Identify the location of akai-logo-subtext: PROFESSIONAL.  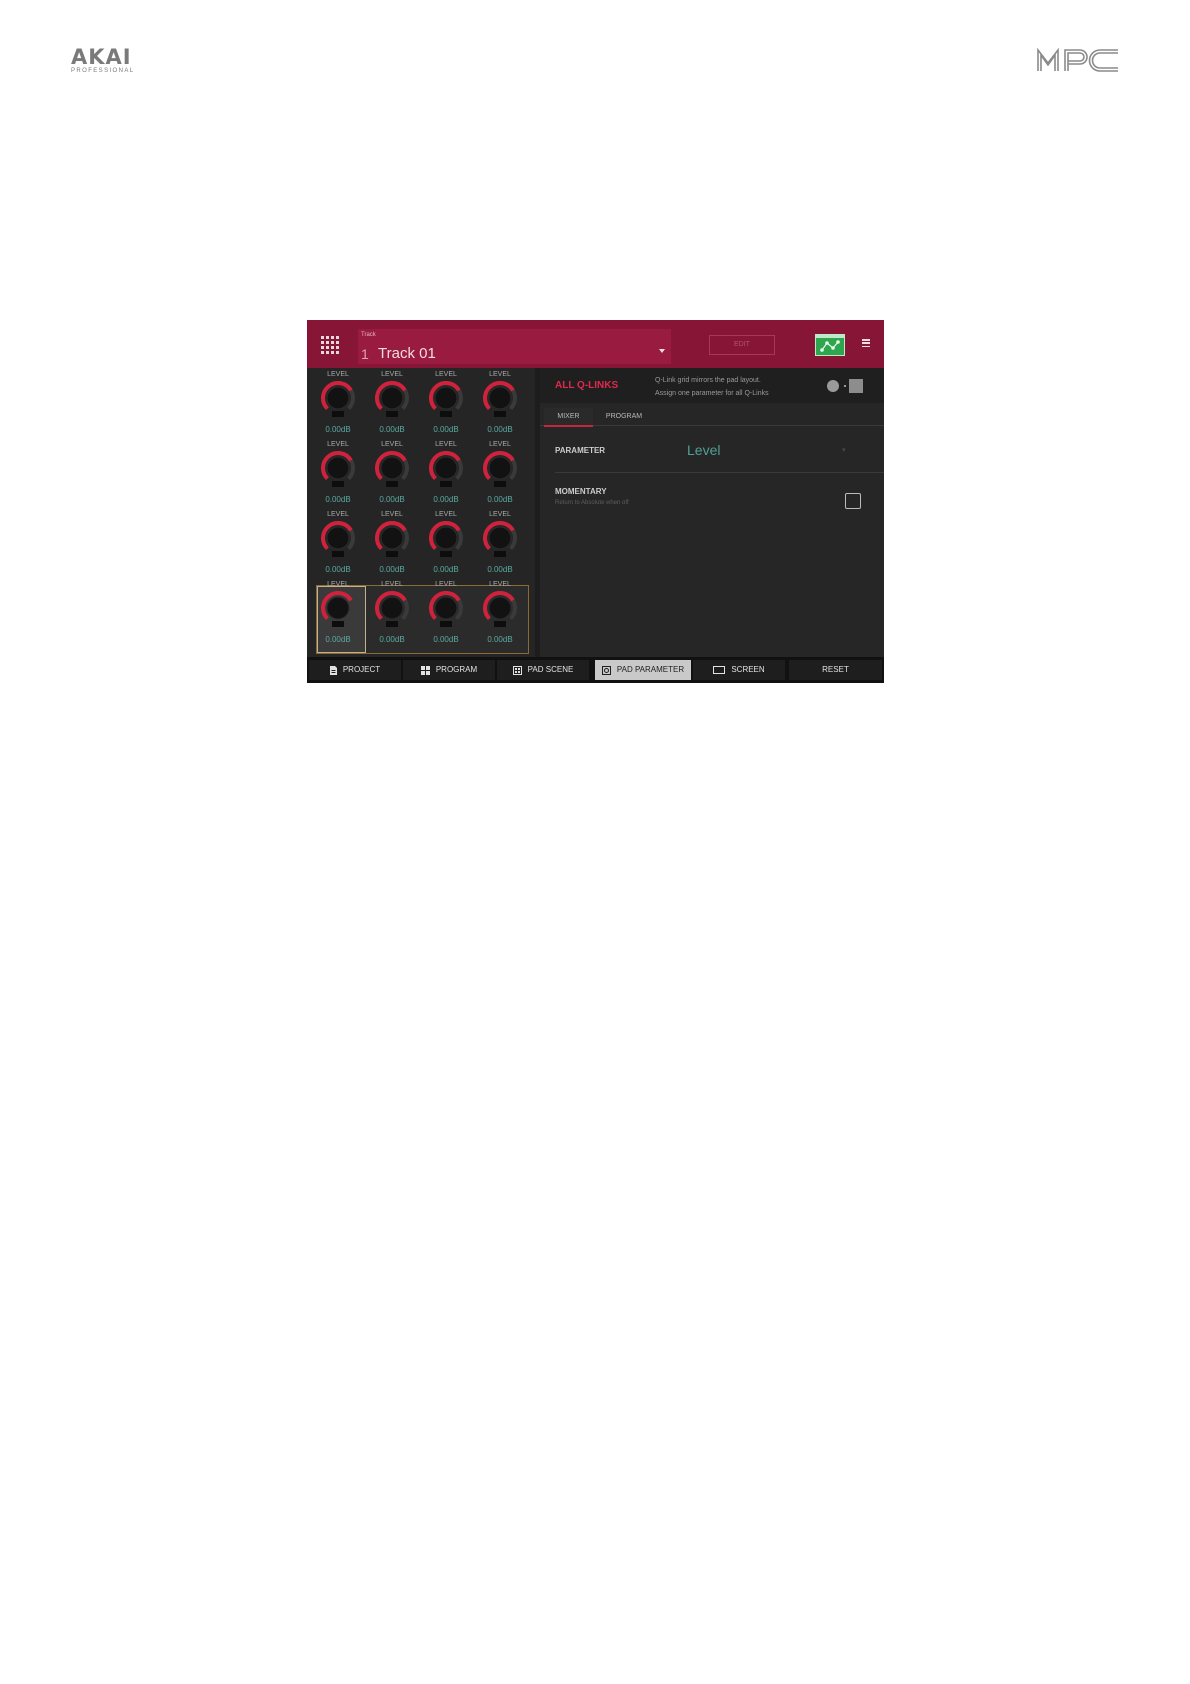
(103, 71).